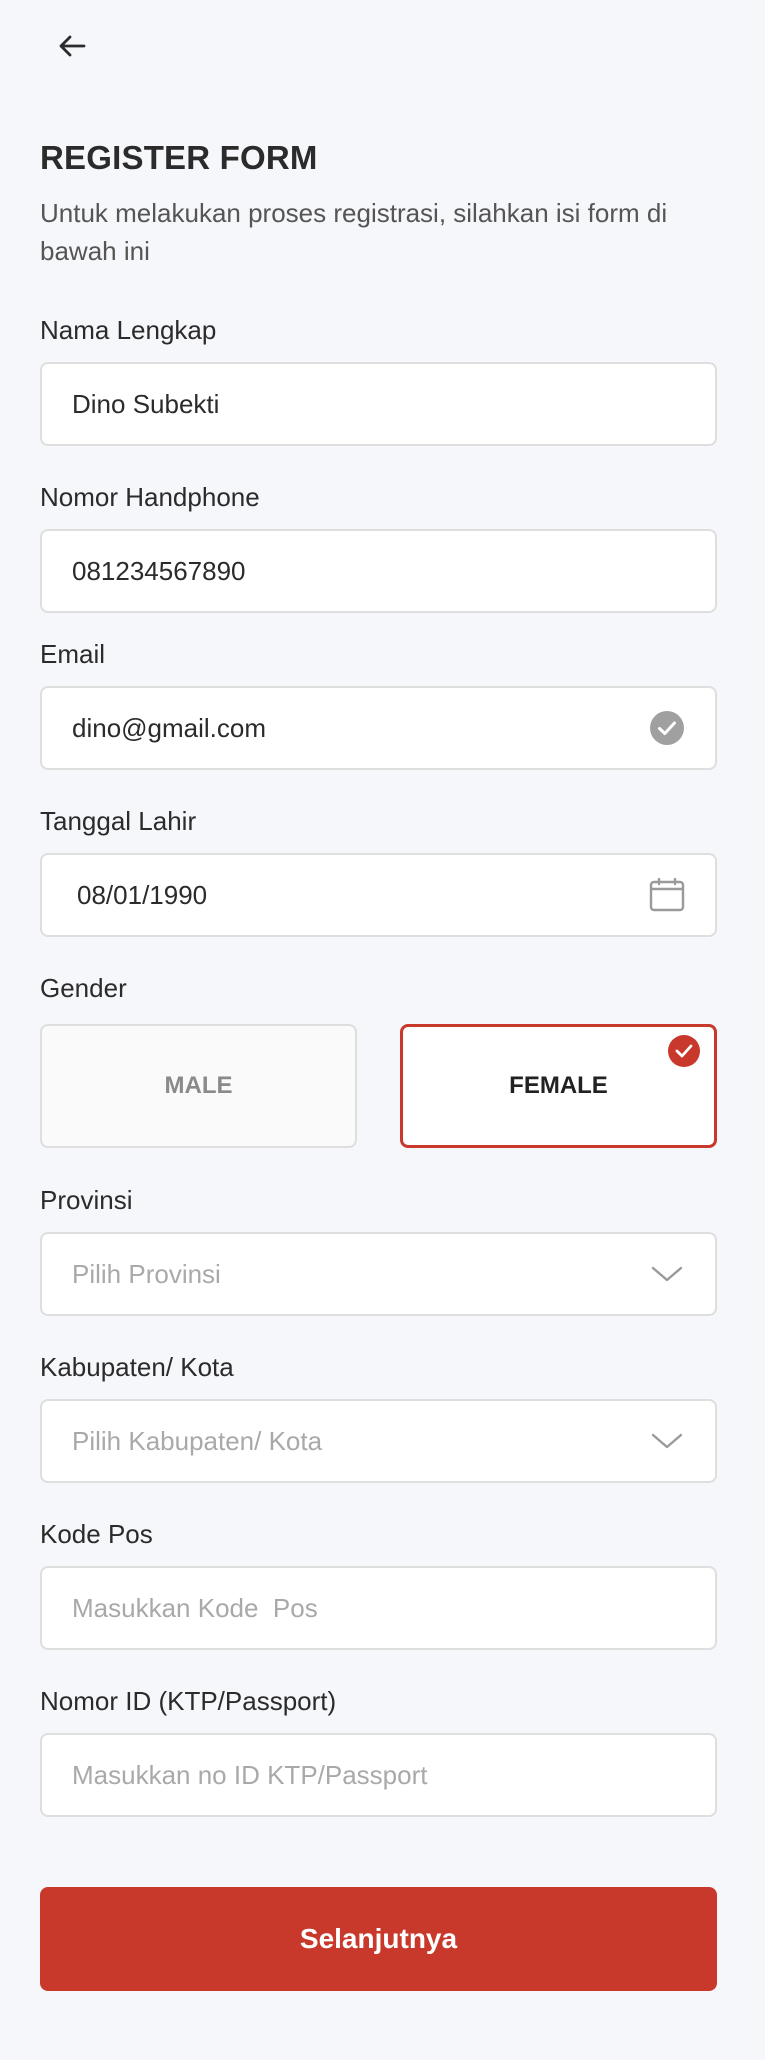 Image resolution: width=765 pixels, height=2060 pixels. Describe the element at coordinates (86, 1200) in the screenshot. I see `province-label: Provinsi` at that location.